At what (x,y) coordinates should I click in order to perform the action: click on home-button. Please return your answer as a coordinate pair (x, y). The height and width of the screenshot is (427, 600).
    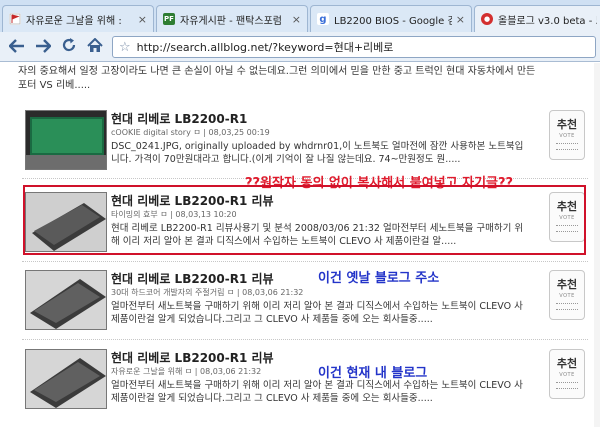
    Looking at the image, I should click on (95, 47).